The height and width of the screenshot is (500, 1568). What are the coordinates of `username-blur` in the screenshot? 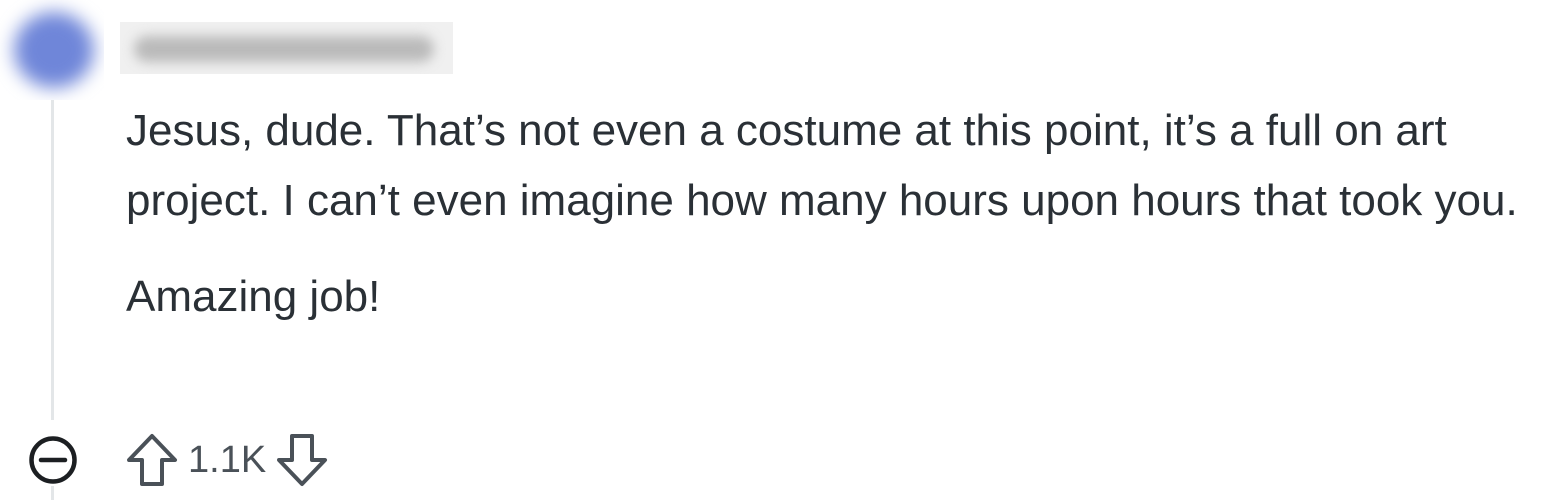 It's located at (284, 49).